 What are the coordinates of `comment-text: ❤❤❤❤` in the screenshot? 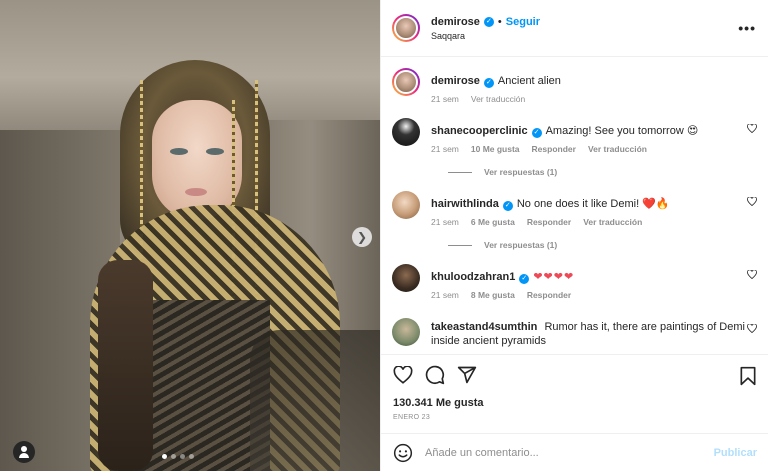 It's located at (554, 277).